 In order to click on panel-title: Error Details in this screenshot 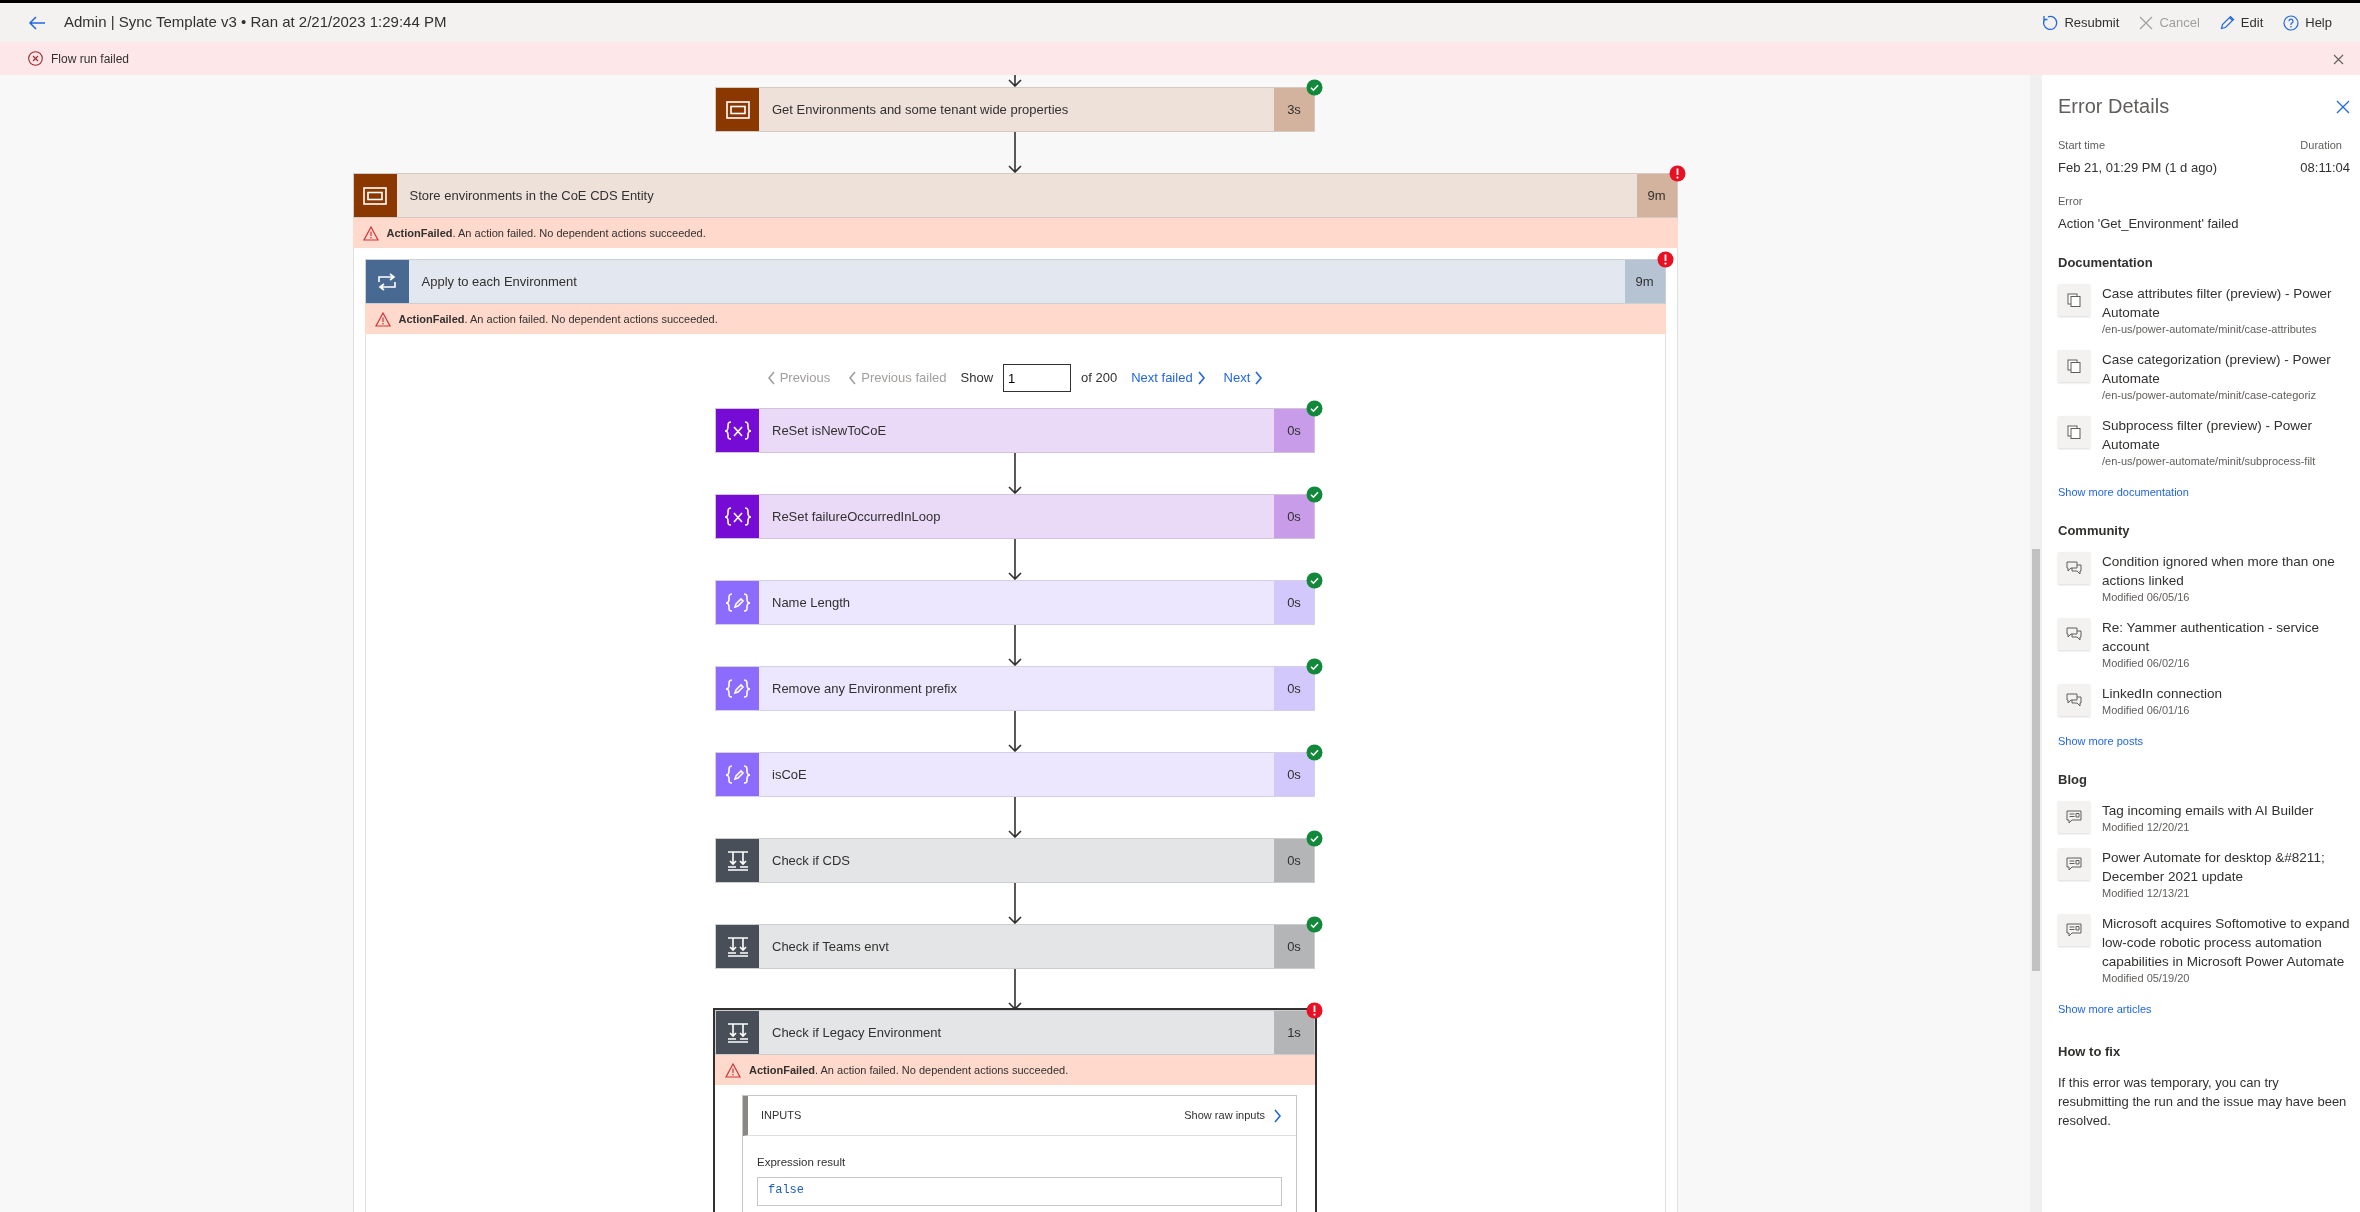, I will do `click(2114, 106)`.